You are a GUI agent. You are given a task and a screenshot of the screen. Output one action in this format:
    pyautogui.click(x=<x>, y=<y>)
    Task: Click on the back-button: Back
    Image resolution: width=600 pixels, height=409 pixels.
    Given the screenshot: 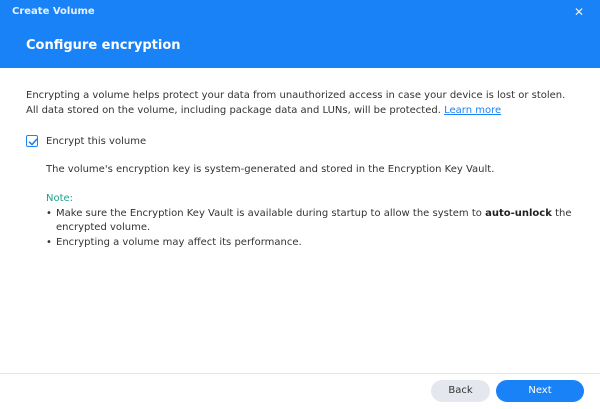 What is the action you would take?
    pyautogui.click(x=460, y=391)
    